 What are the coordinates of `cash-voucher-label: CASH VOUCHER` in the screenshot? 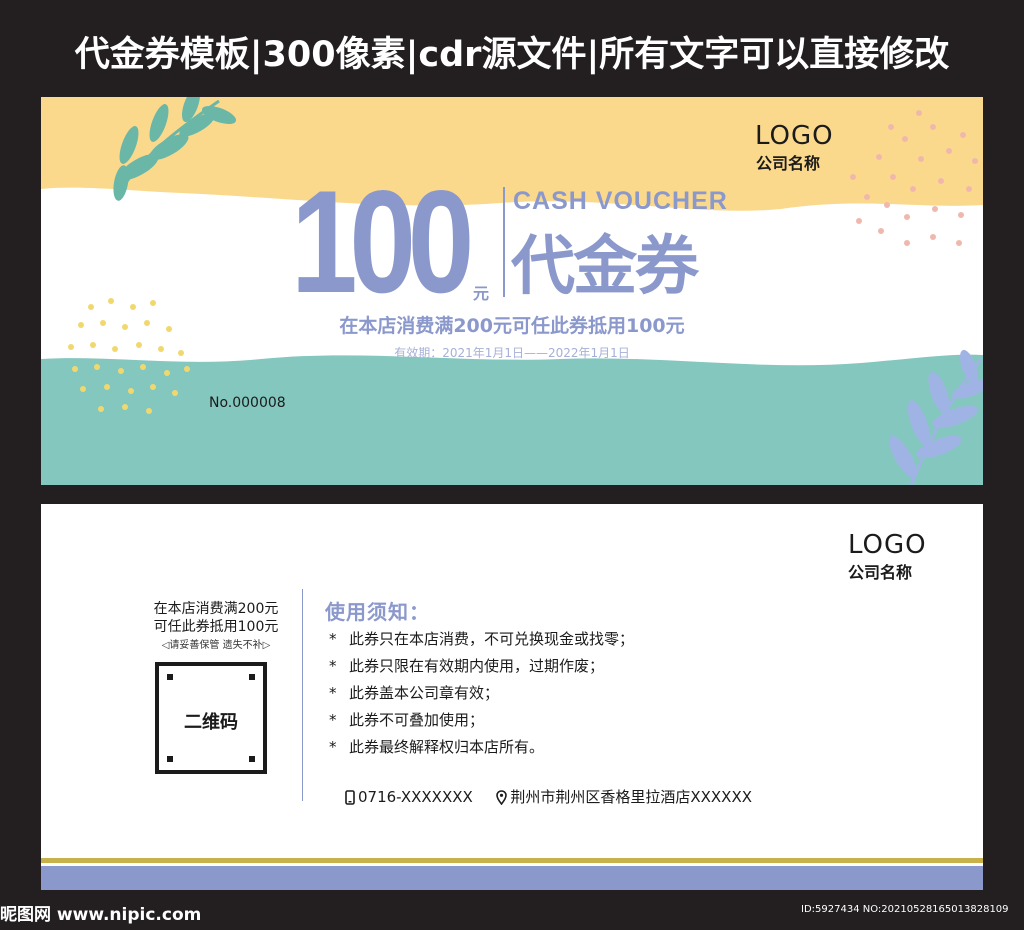 It's located at (620, 201).